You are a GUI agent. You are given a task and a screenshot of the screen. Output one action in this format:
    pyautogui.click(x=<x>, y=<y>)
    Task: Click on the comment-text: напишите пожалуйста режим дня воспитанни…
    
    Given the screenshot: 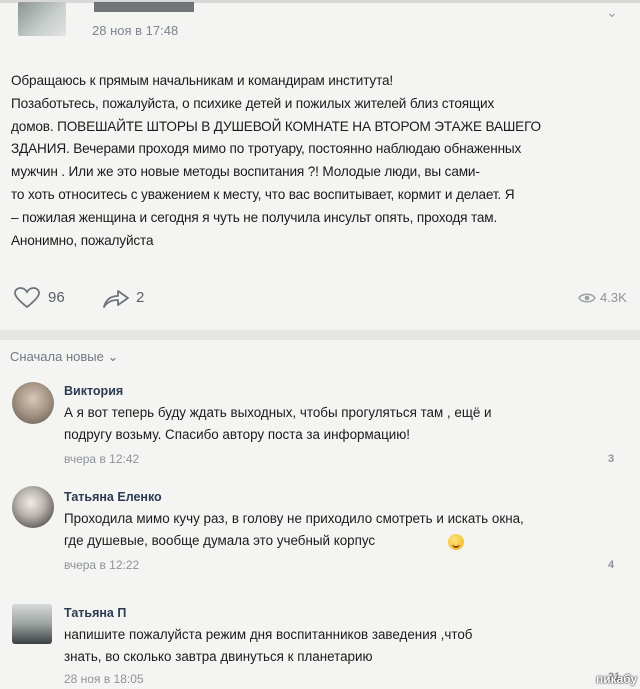 What is the action you would take?
    pyautogui.click(x=268, y=645)
    